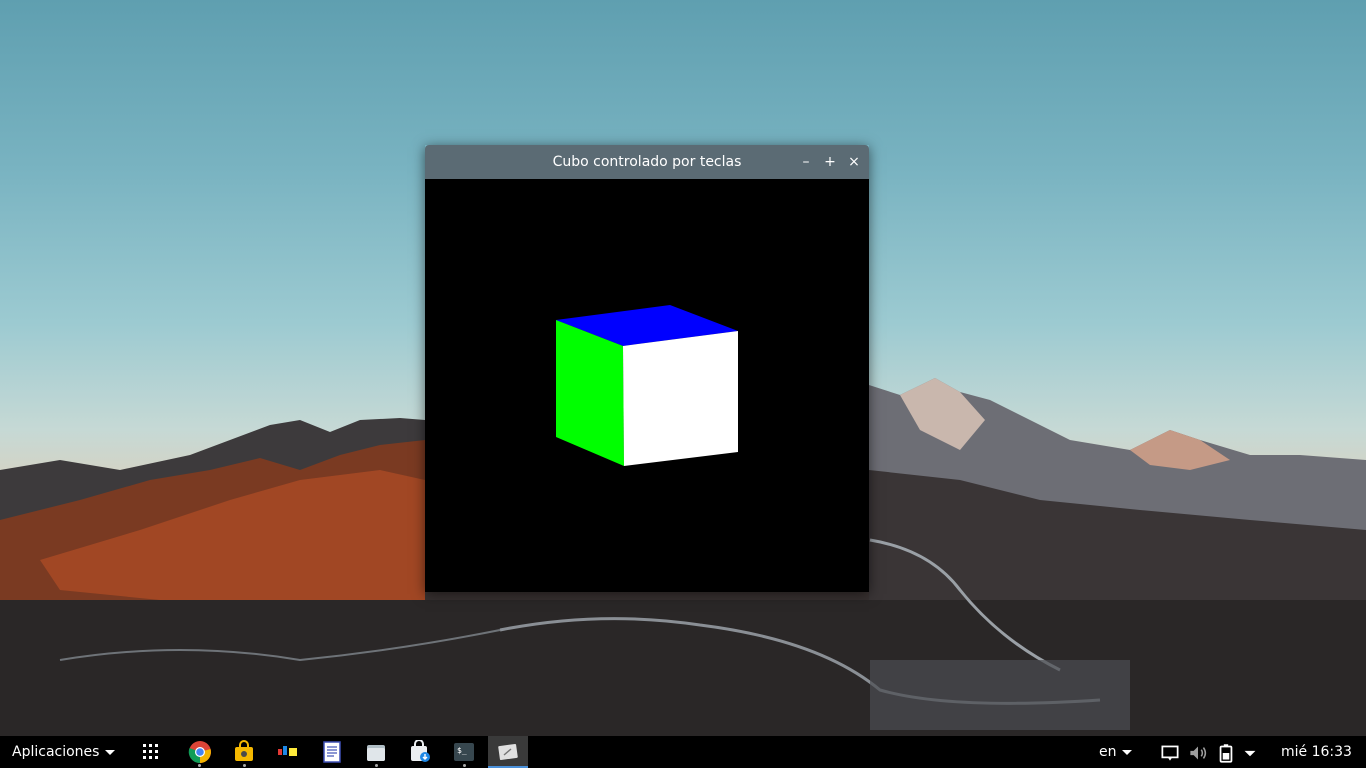  I want to click on language-selector: en, so click(1115, 752).